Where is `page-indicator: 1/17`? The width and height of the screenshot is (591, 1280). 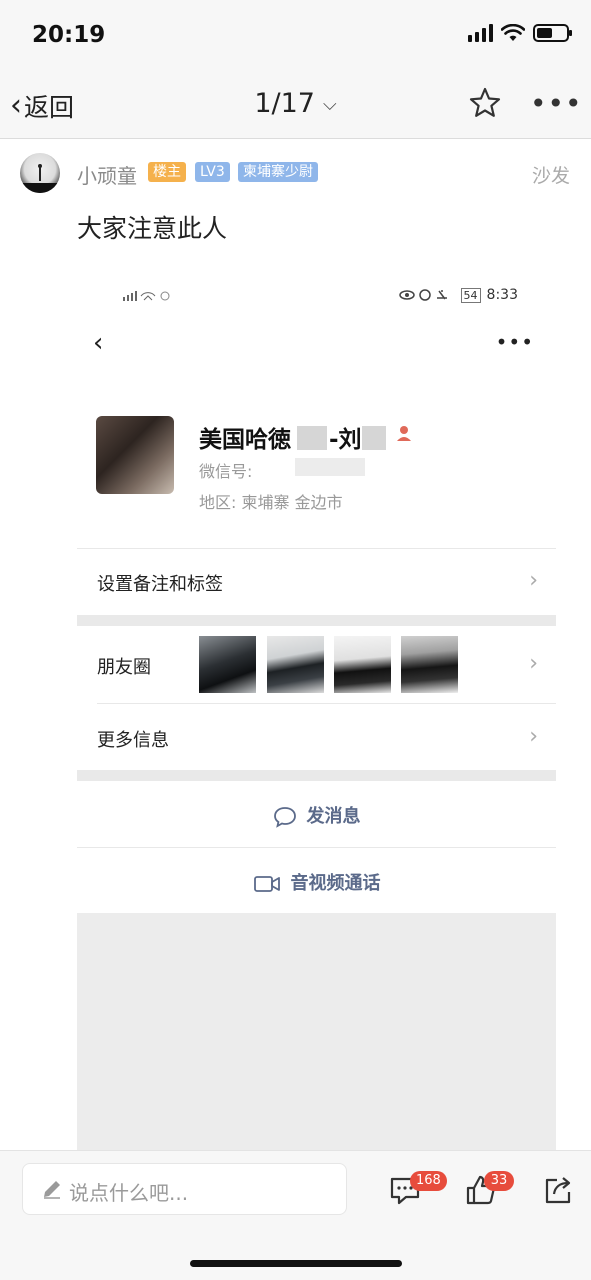 page-indicator: 1/17 is located at coordinates (284, 103).